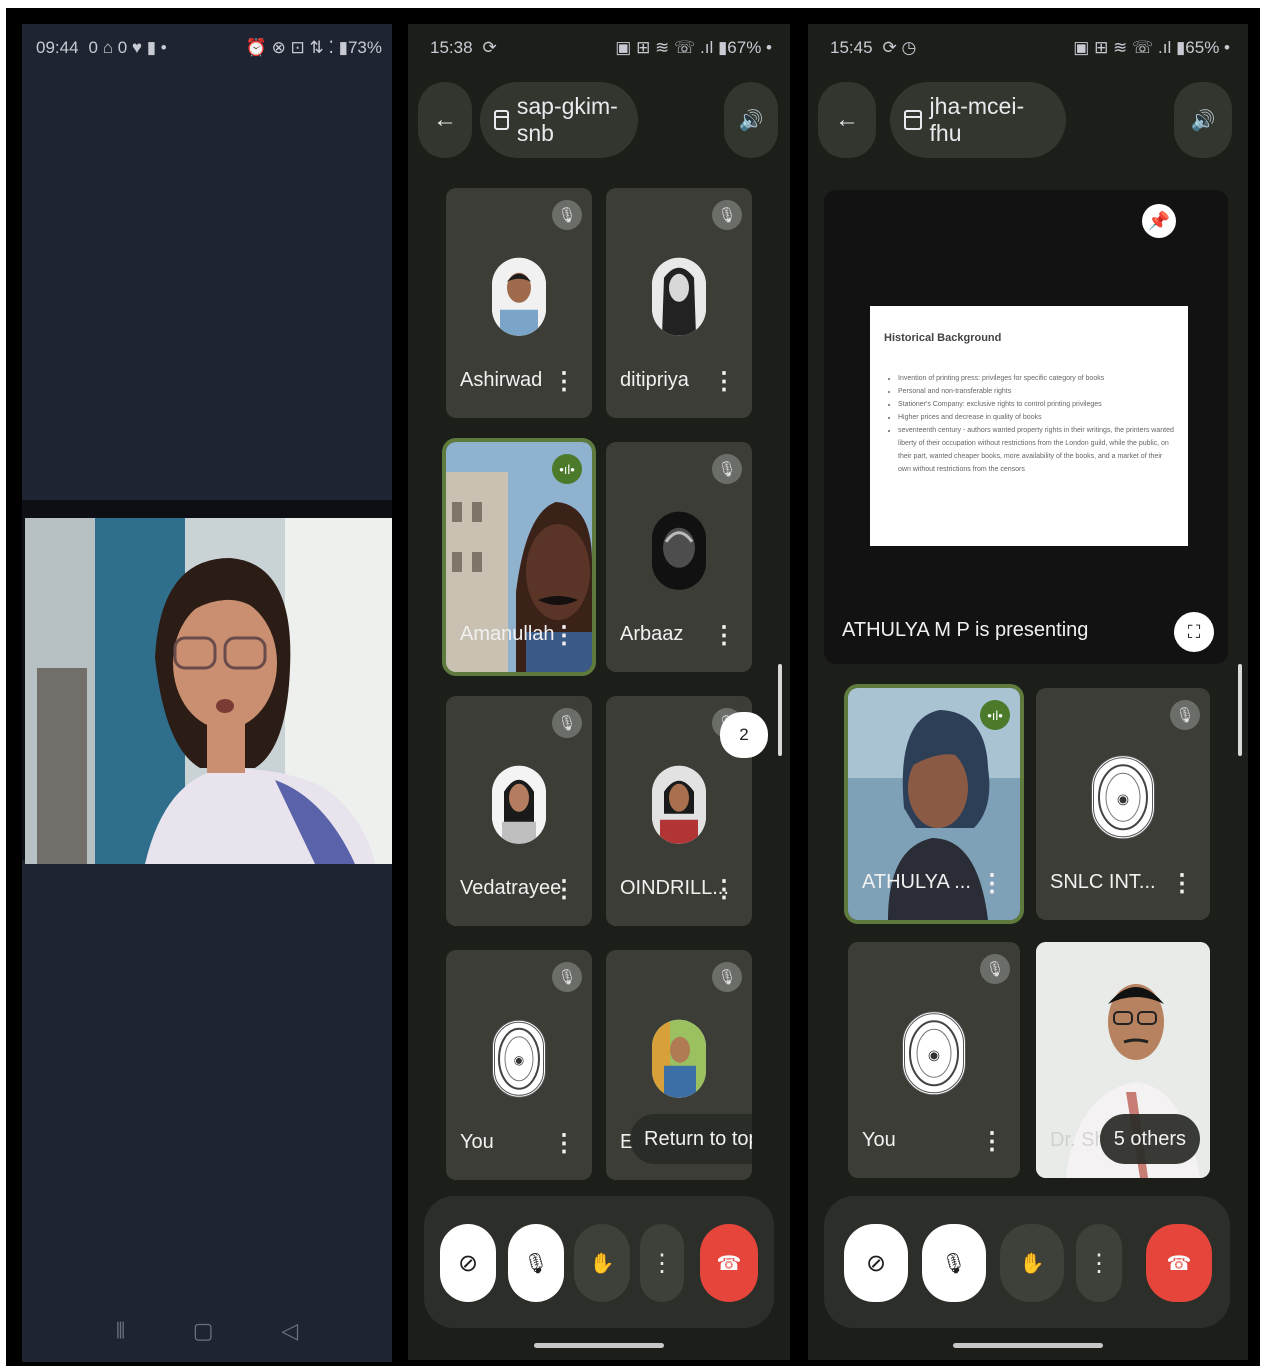  Describe the element at coordinates (489, 47) in the screenshot. I see `status-left-icons: ⟳` at that location.